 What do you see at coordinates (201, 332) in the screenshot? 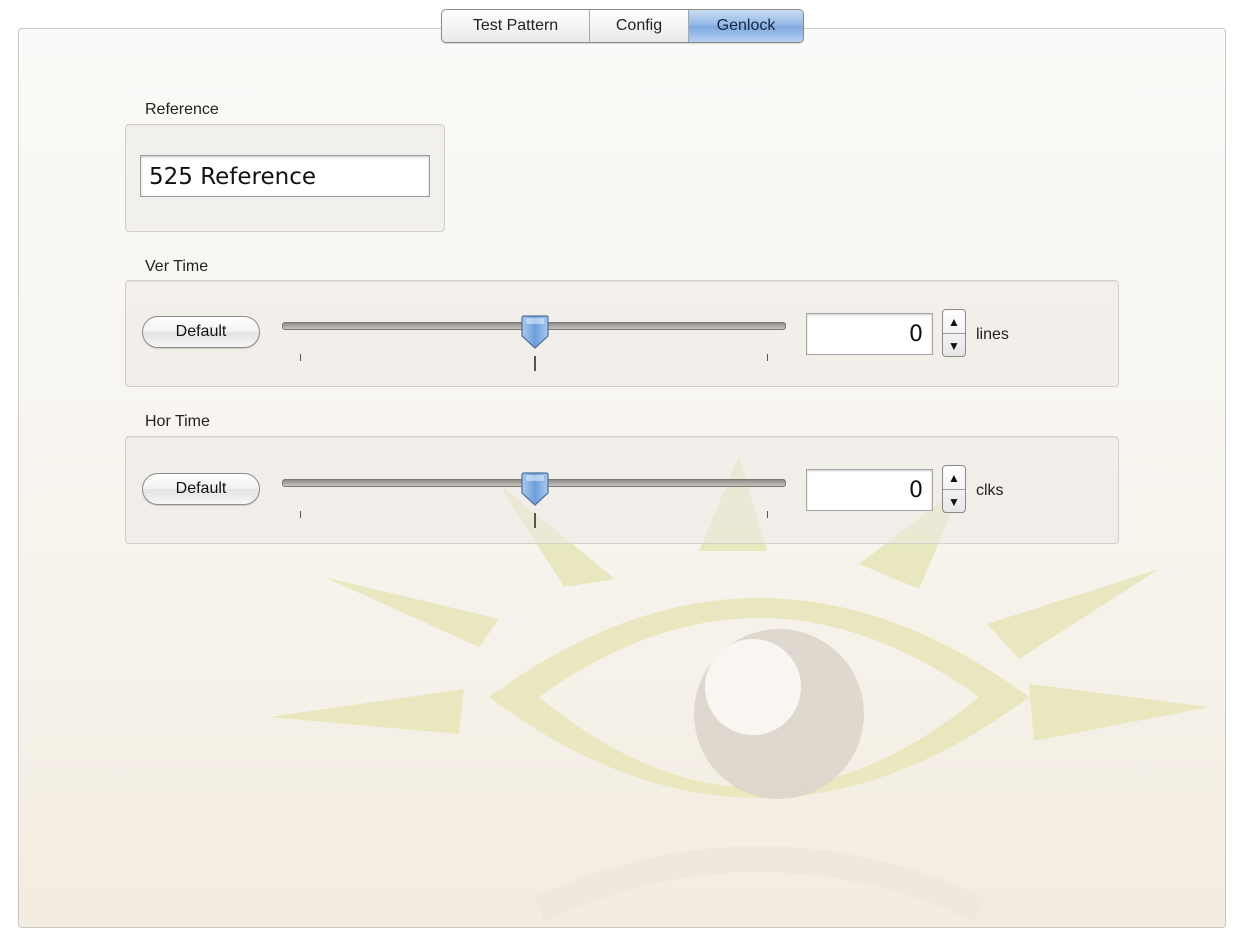
I see `ver-time-default-button: Default` at bounding box center [201, 332].